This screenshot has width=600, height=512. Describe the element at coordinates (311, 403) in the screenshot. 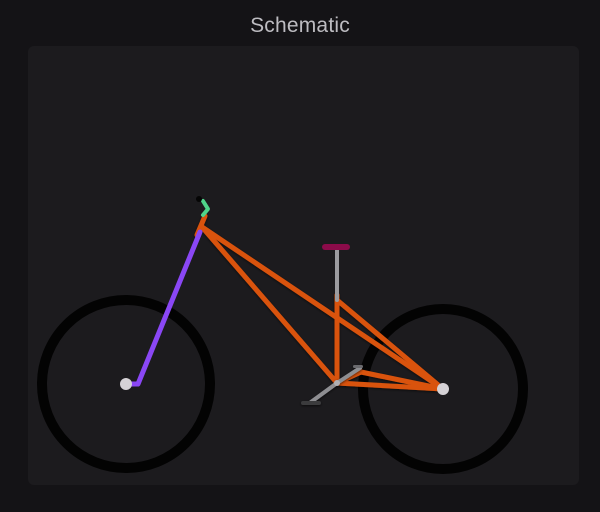

I see `pedal-front` at that location.